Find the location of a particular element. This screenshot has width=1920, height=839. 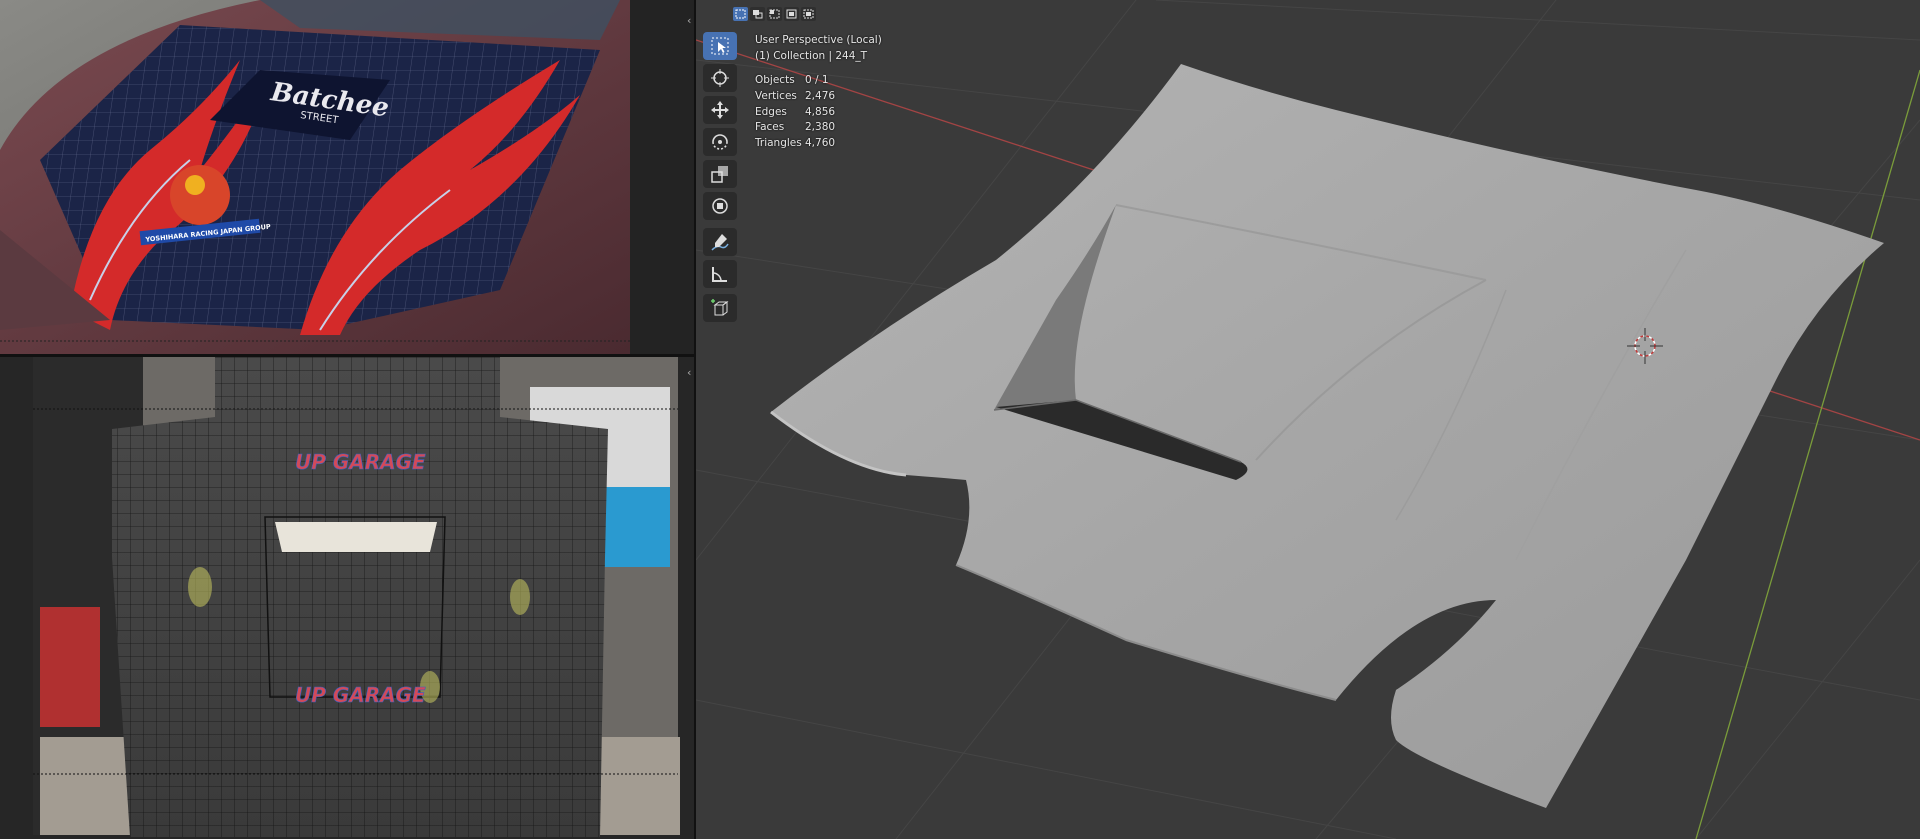

stat-value: 0 / 1 is located at coordinates (817, 80).